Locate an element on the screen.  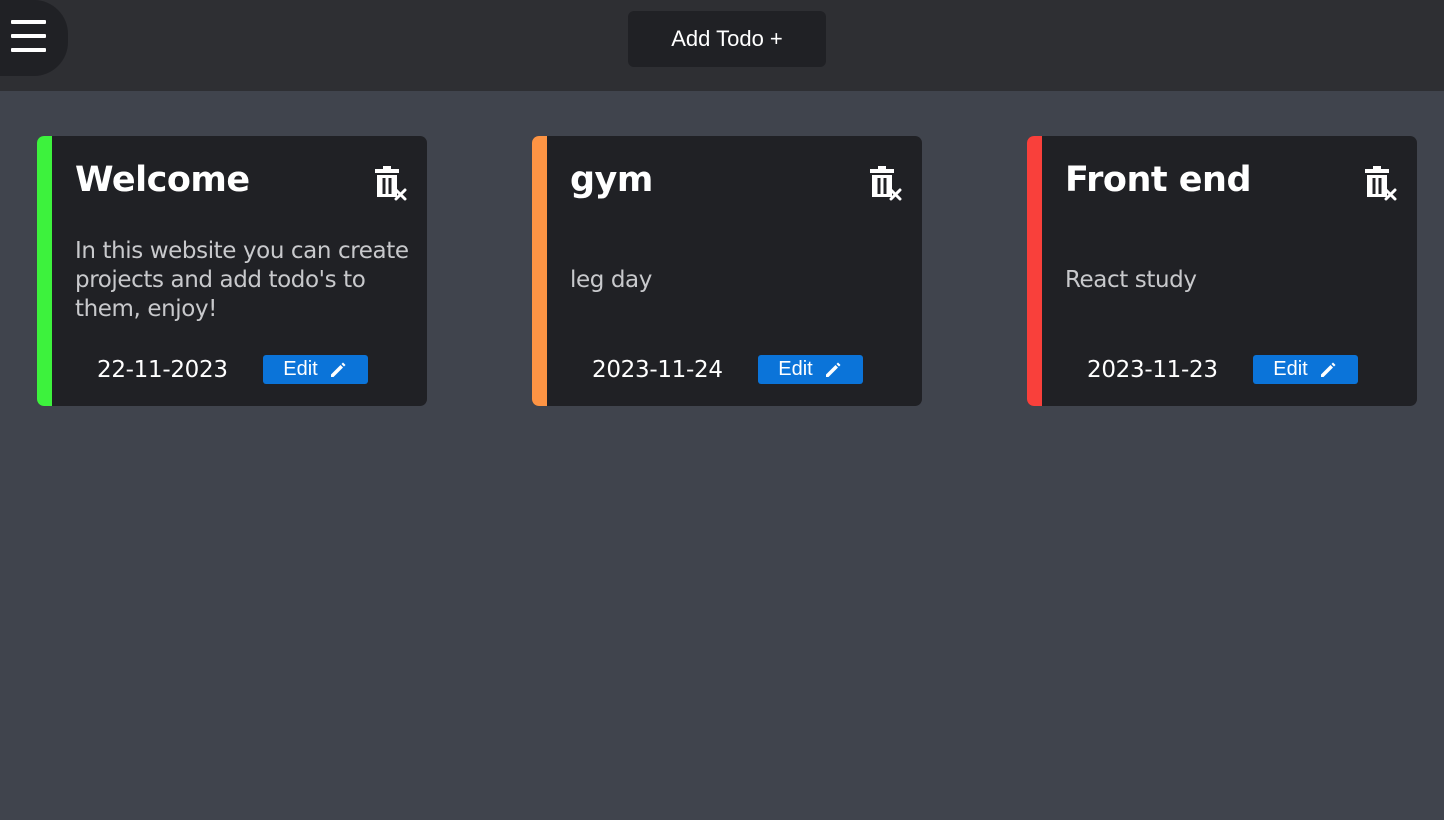
todo-date: 22-11-2023 is located at coordinates (162, 370).